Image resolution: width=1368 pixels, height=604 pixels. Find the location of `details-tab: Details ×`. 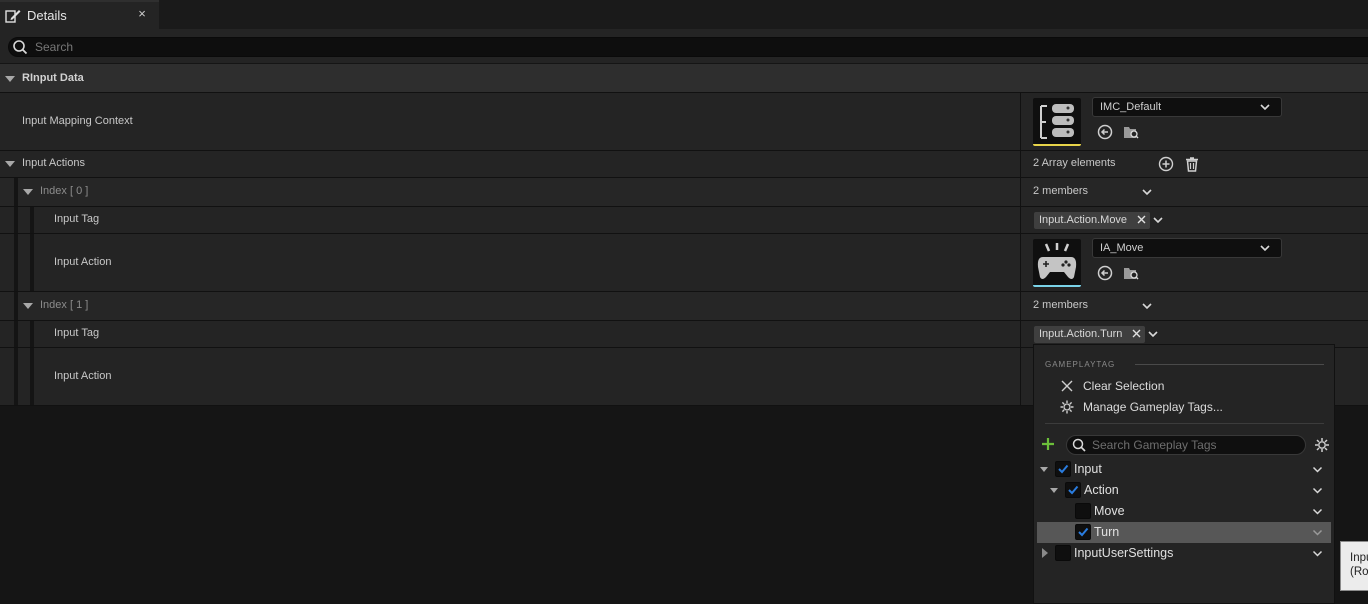

details-tab: Details × is located at coordinates (79, 14).